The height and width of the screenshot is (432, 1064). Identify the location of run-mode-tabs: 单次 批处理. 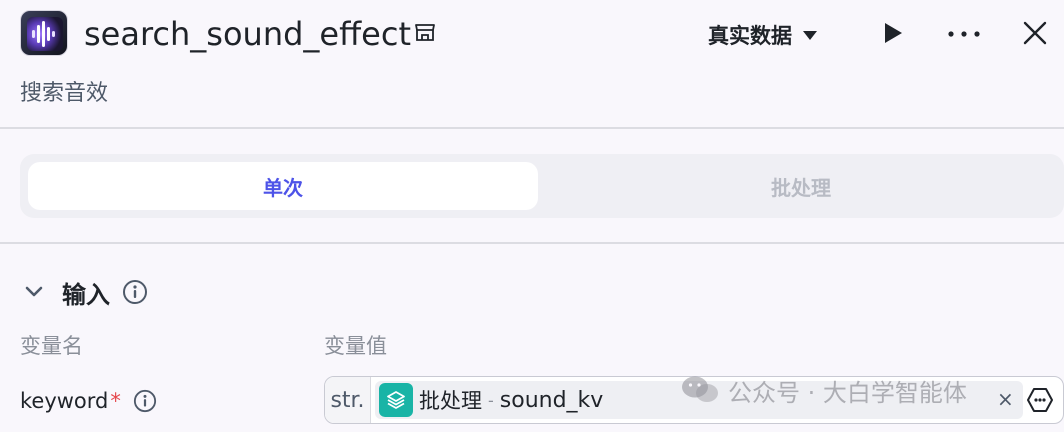
(542, 186).